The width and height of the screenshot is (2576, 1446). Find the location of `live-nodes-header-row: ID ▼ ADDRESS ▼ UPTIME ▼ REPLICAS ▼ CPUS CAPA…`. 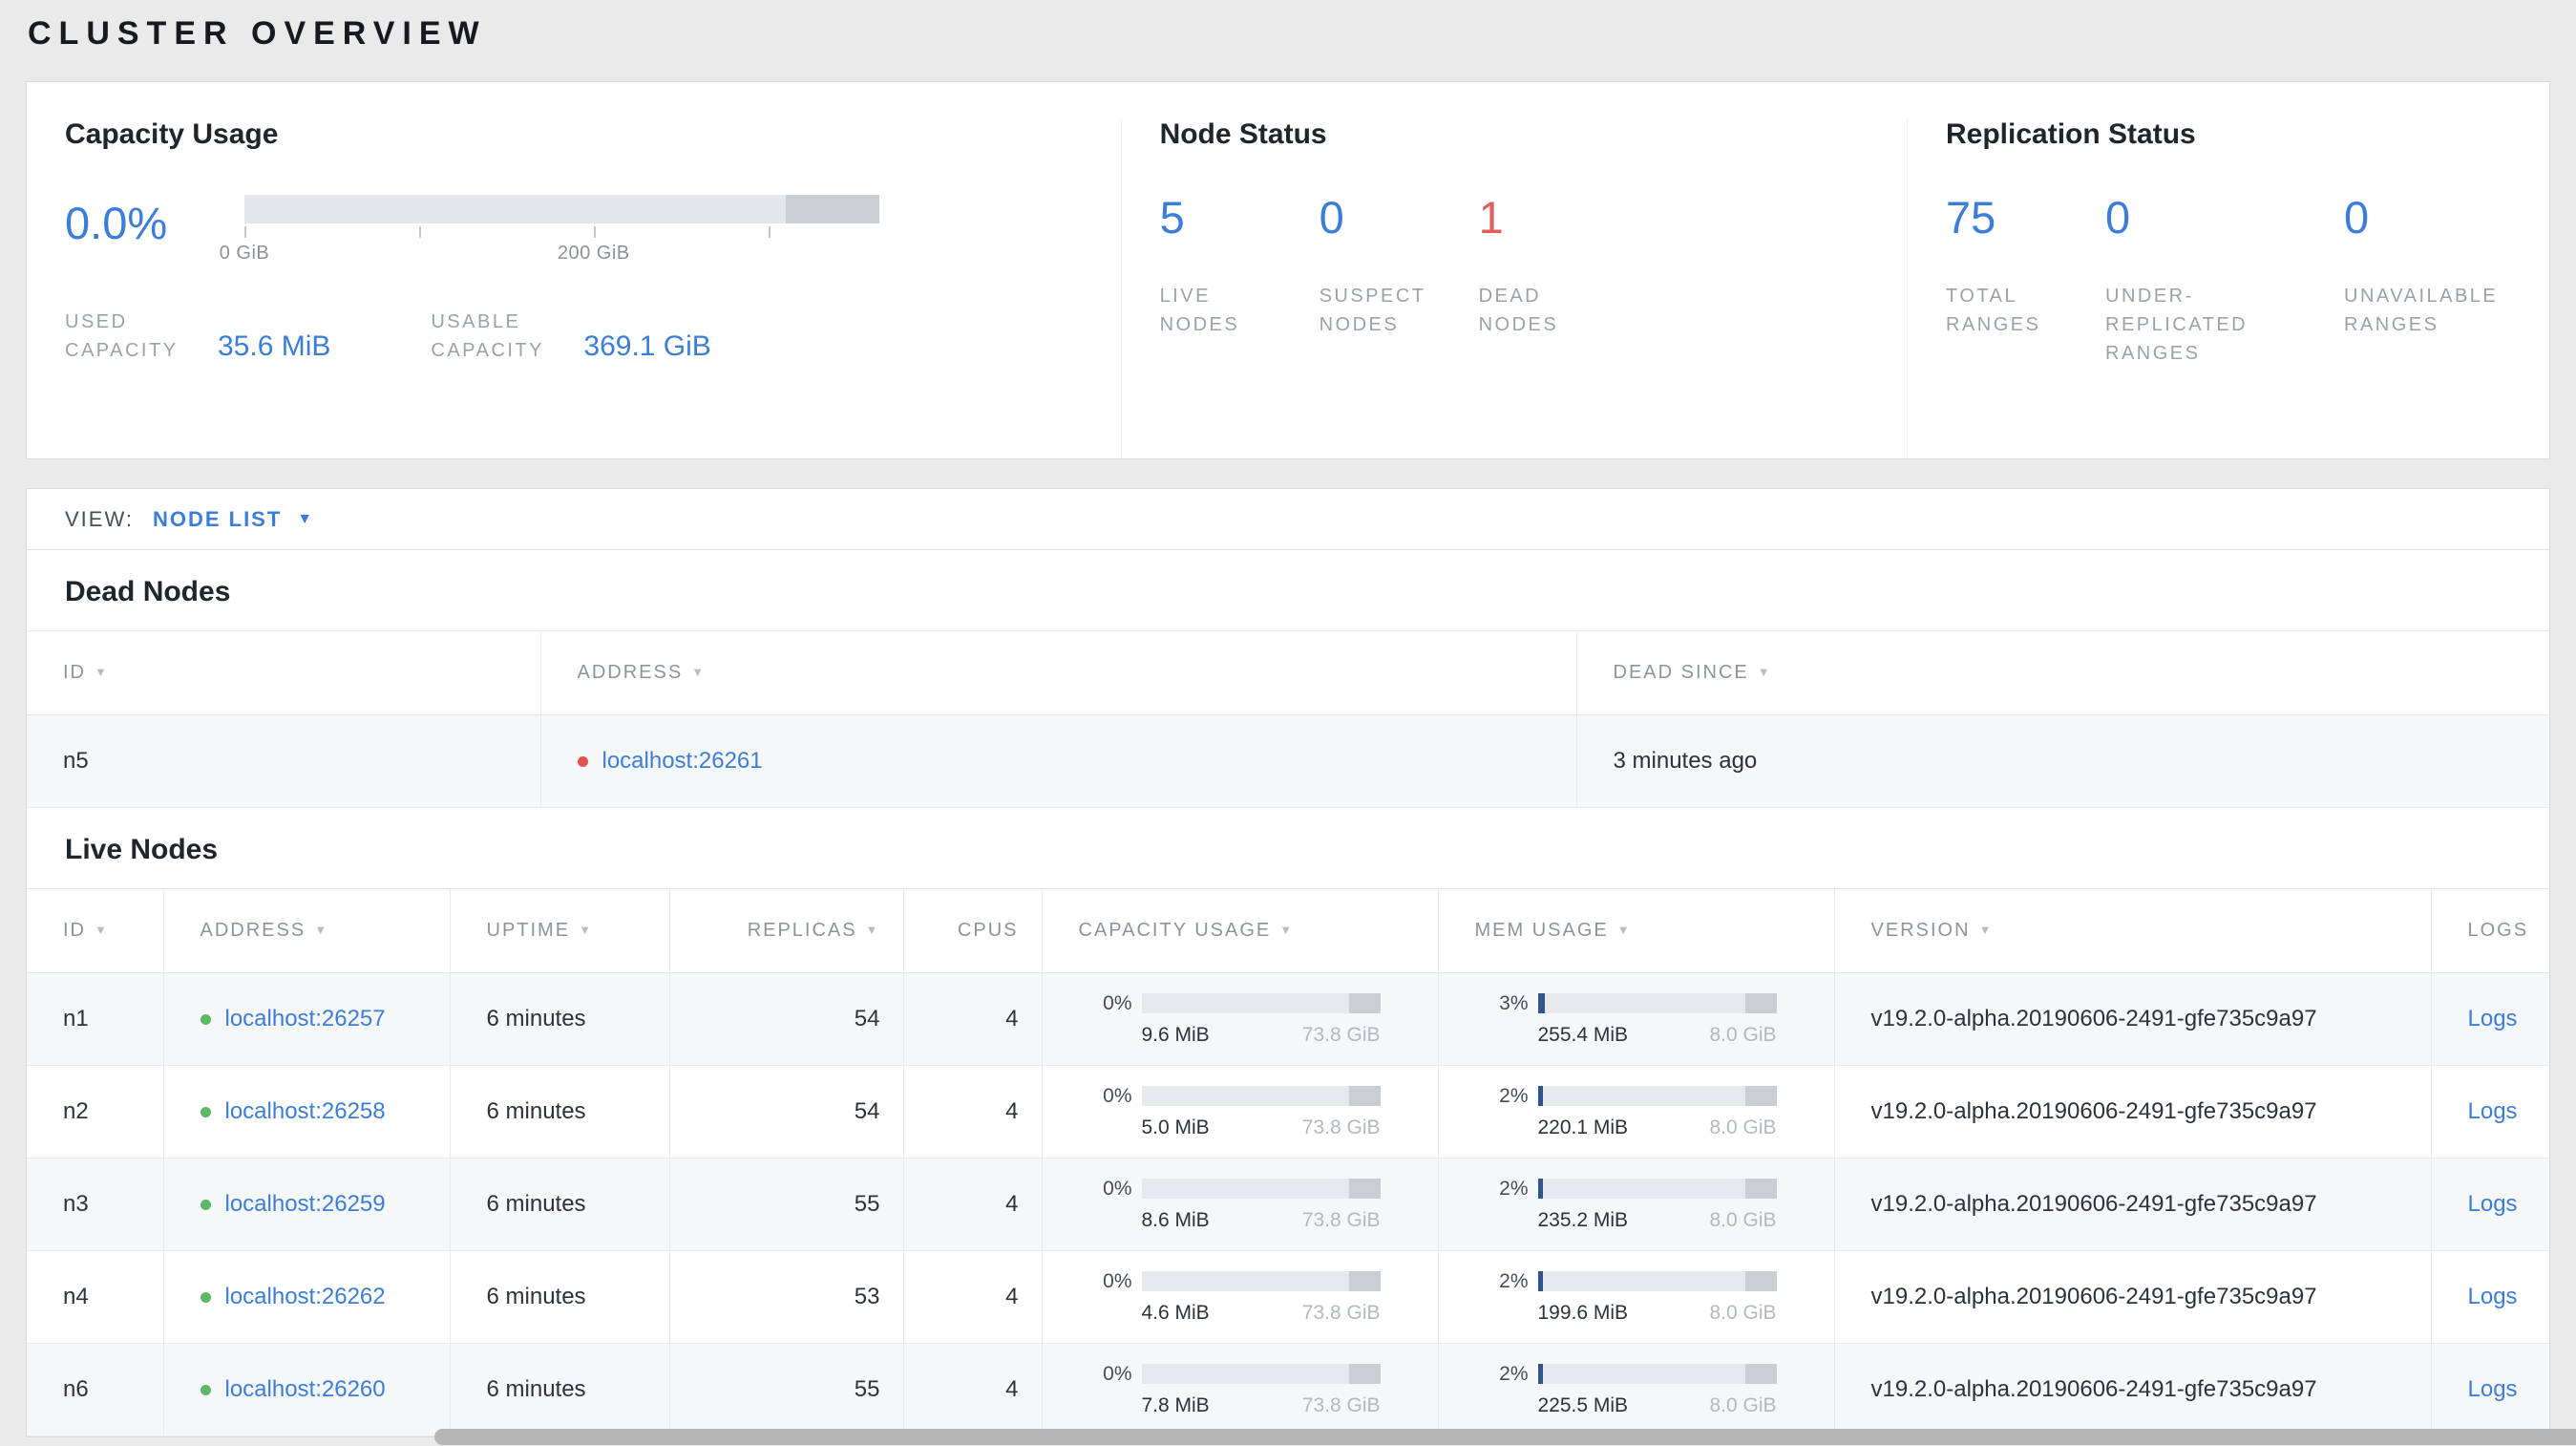

live-nodes-header-row: ID ▼ ADDRESS ▼ UPTIME ▼ REPLICAS ▼ CPUS CAPA… is located at coordinates (1288, 930).